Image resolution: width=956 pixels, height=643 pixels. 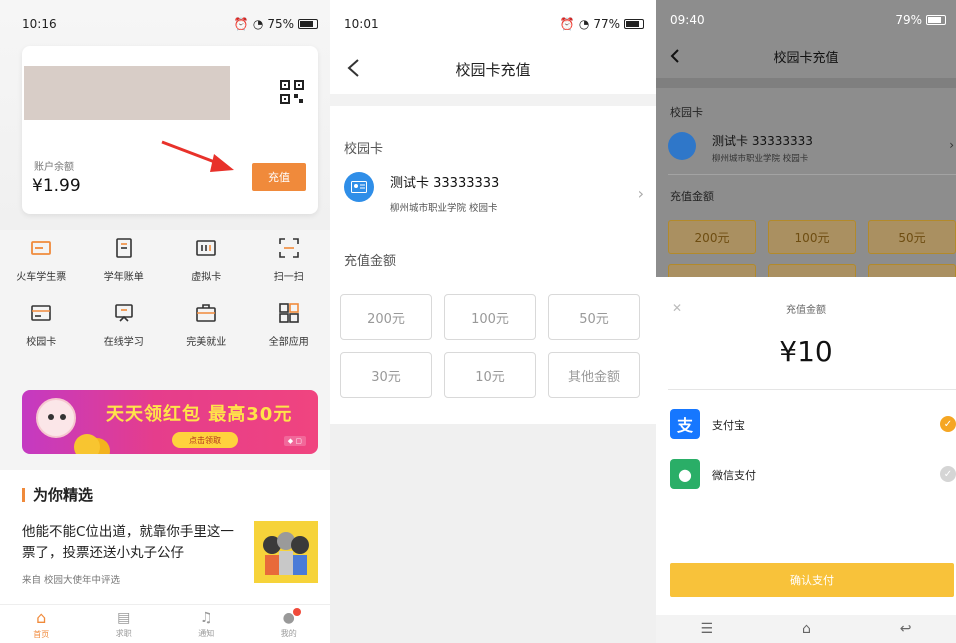 I want to click on status-bar: 10:16 ⏰ ◔ 75%, so click(x=165, y=24).